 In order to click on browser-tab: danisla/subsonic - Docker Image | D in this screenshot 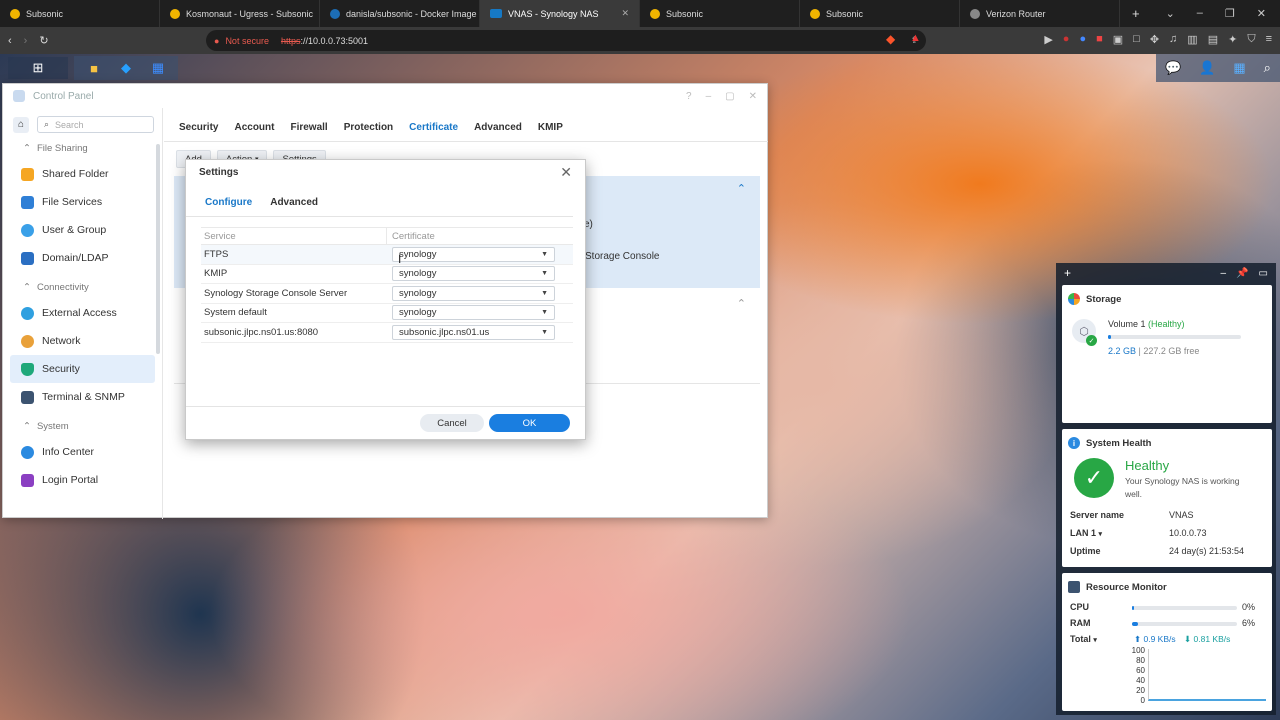, I will do `click(400, 13)`.